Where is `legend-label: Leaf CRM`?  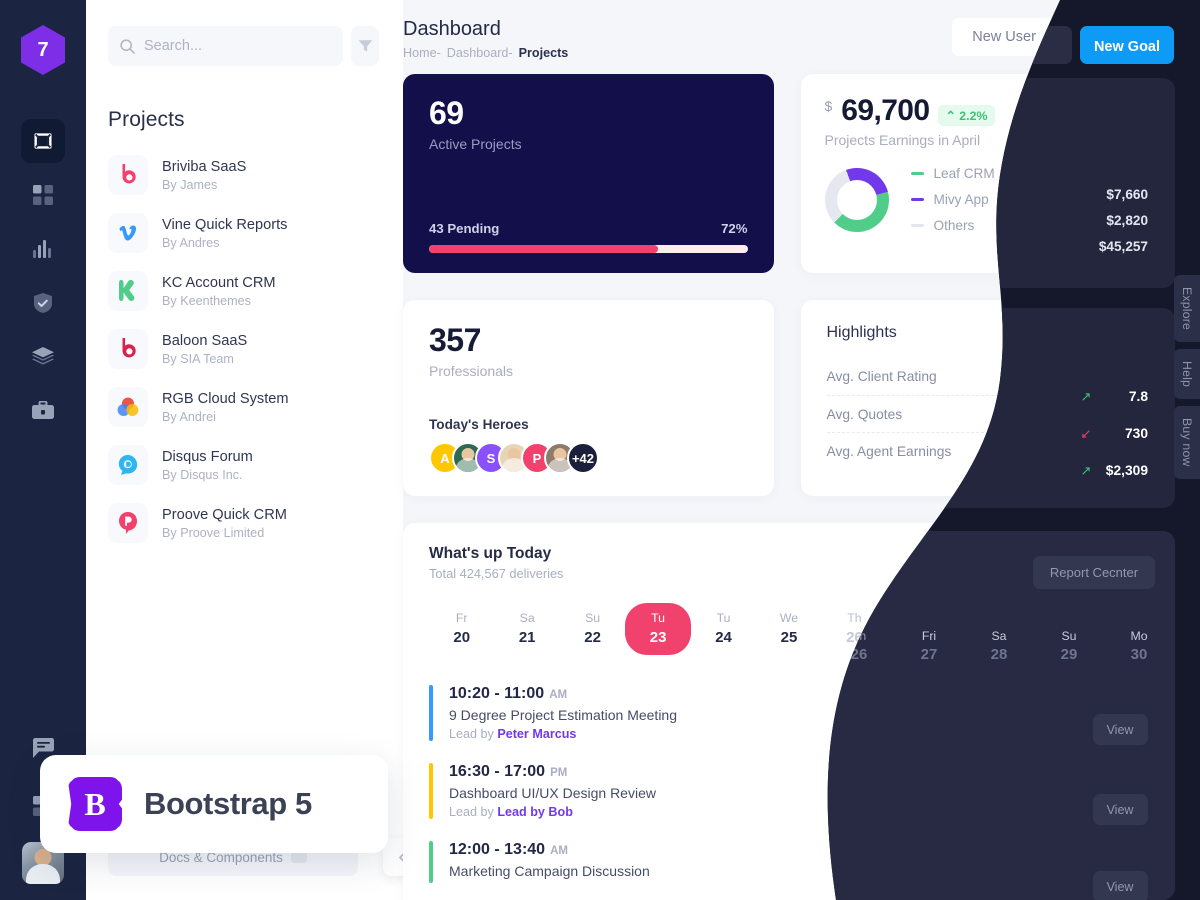
legend-label: Leaf CRM is located at coordinates (964, 173).